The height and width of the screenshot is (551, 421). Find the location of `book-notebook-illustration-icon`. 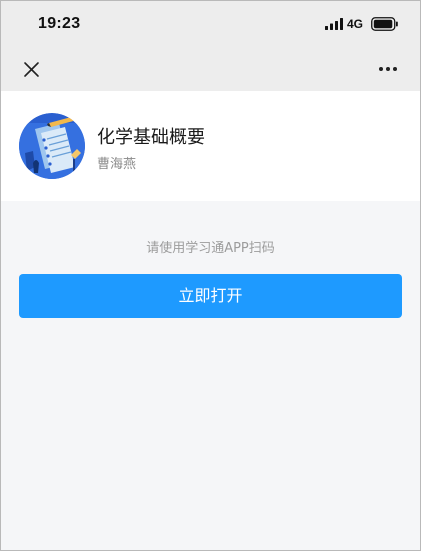

book-notebook-illustration-icon is located at coordinates (52, 146).